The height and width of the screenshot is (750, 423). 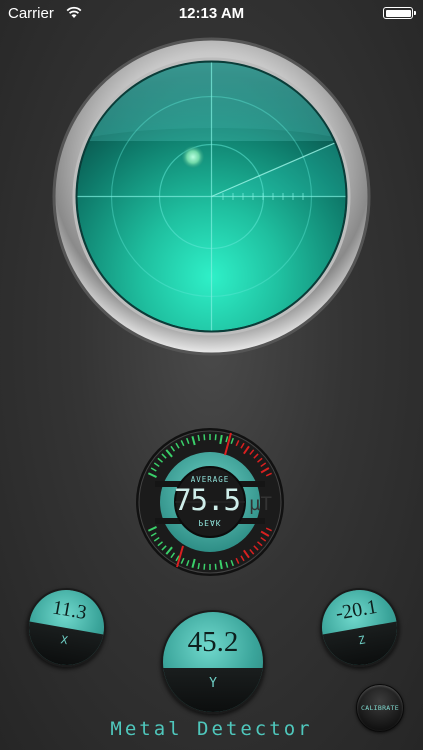 I want to click on peak-label: PEAK, so click(x=210, y=522).